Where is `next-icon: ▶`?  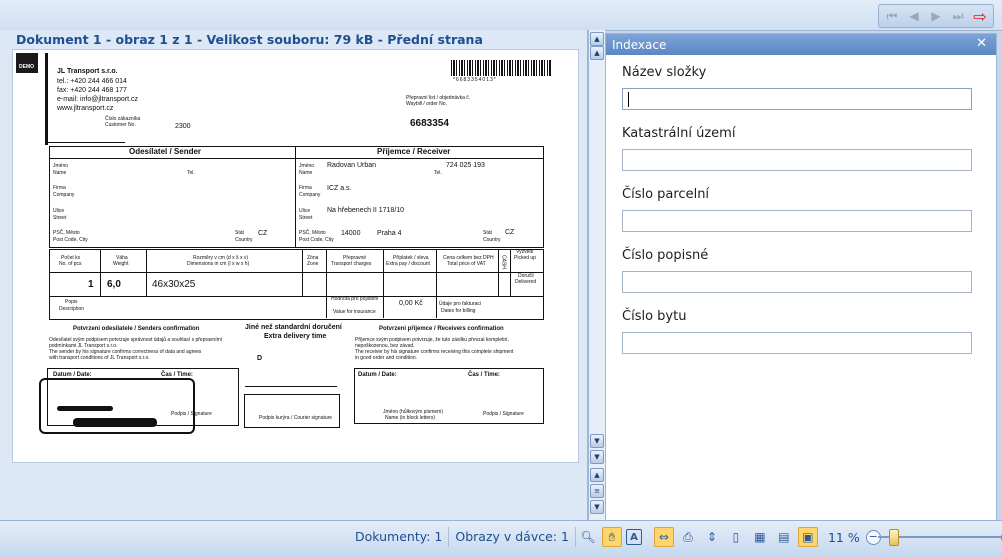
next-icon: ▶ is located at coordinates (936, 16).